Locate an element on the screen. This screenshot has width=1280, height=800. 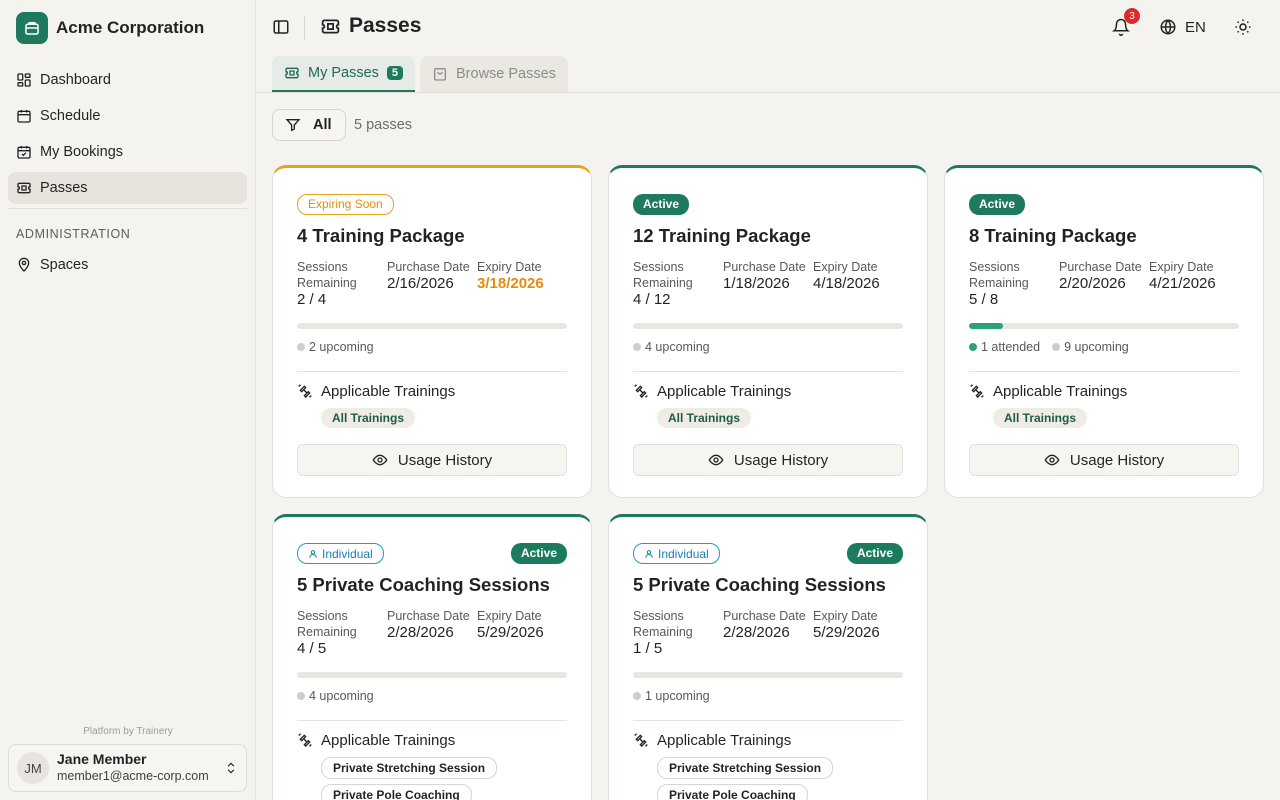
sidebar-item-schedule: Schedule is located at coordinates (127, 116).